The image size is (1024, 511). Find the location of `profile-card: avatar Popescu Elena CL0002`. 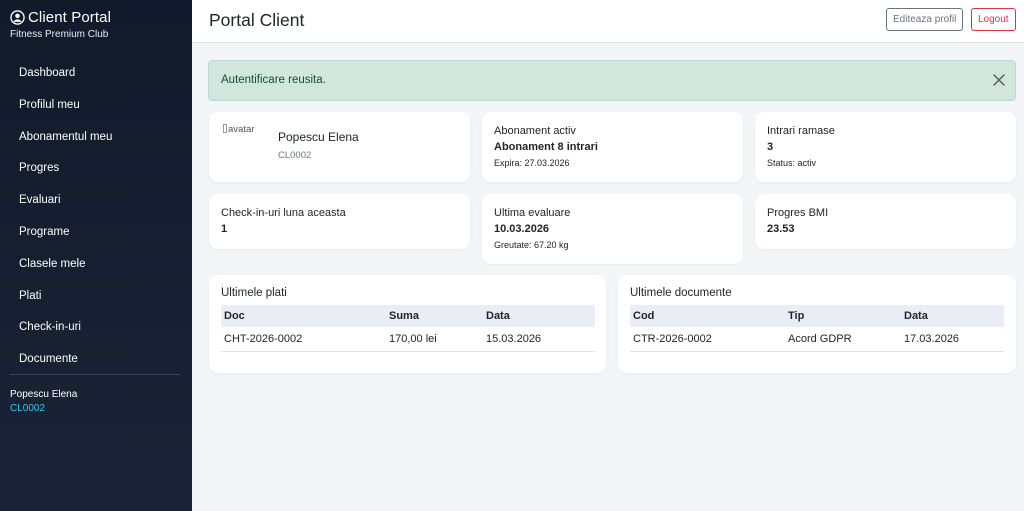

profile-card: avatar Popescu Elena CL0002 is located at coordinates (339, 147).